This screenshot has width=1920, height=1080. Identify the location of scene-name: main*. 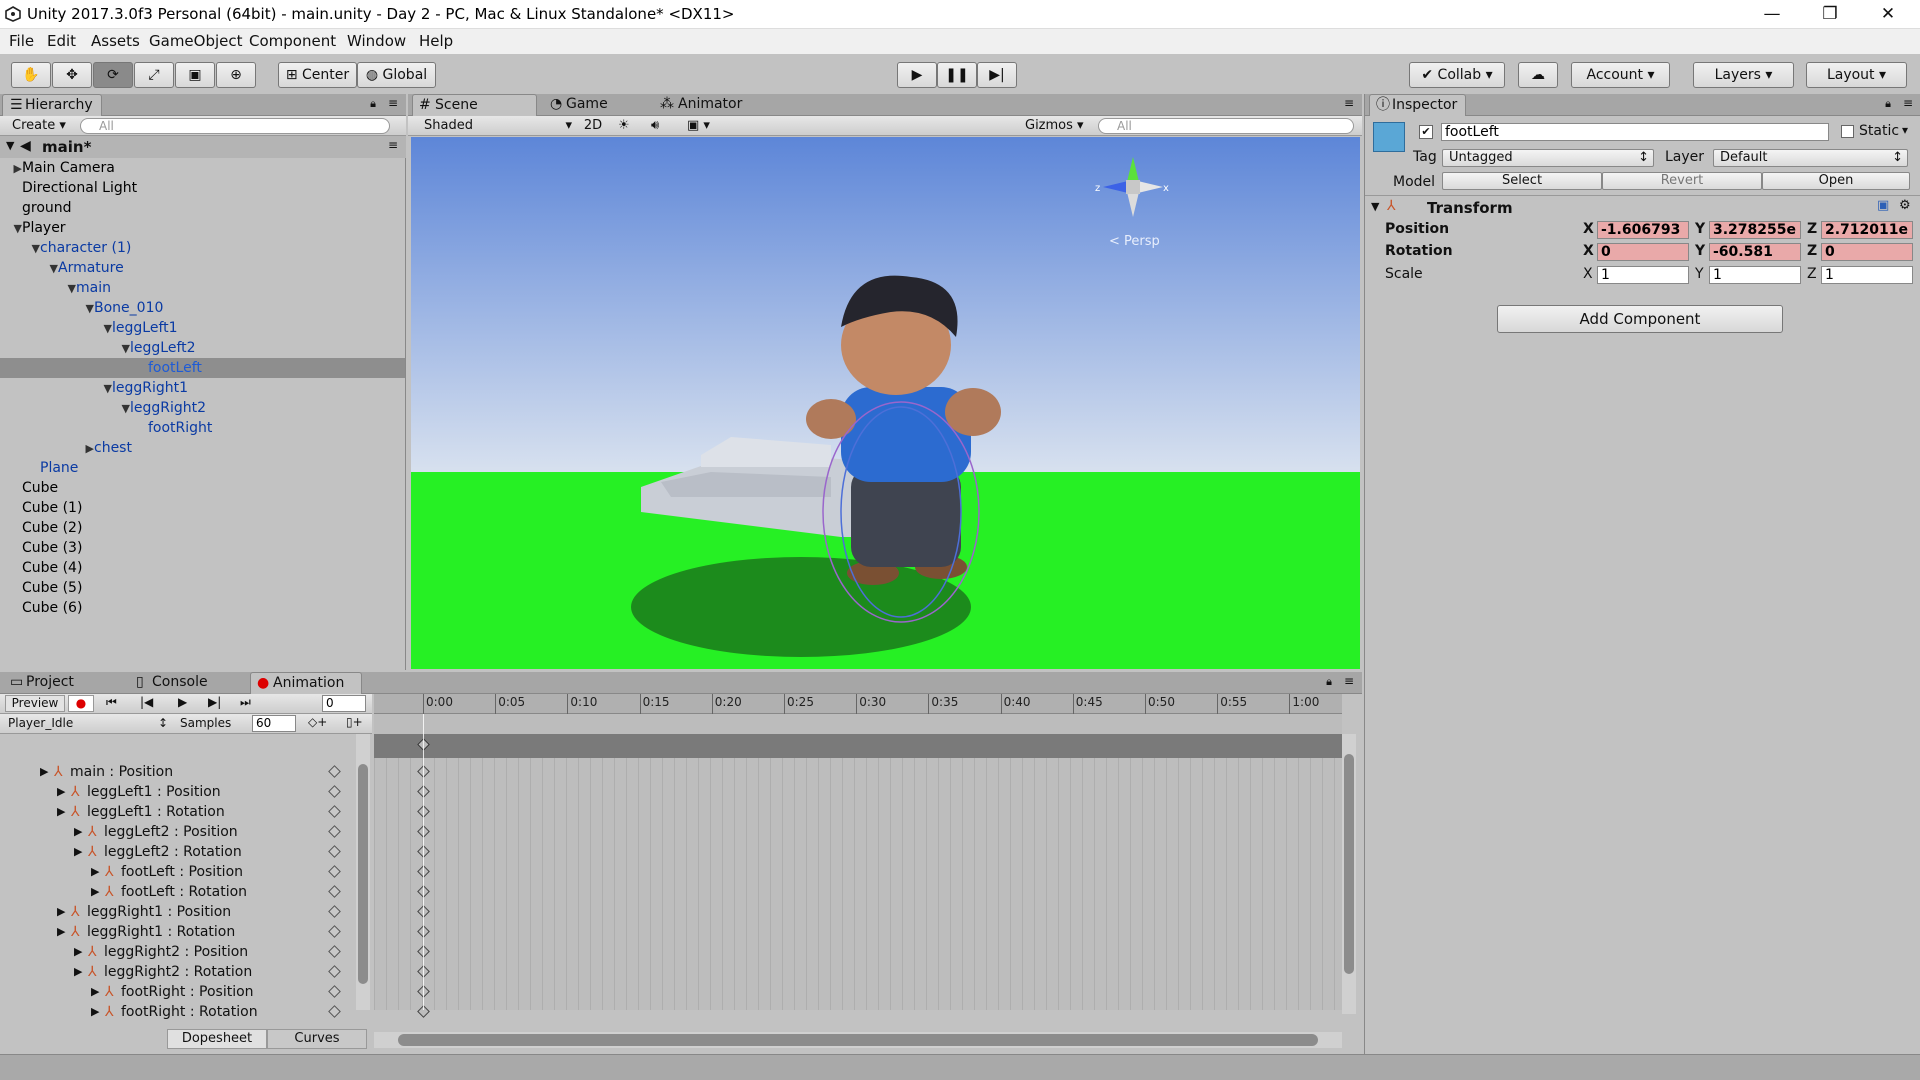
(66, 147).